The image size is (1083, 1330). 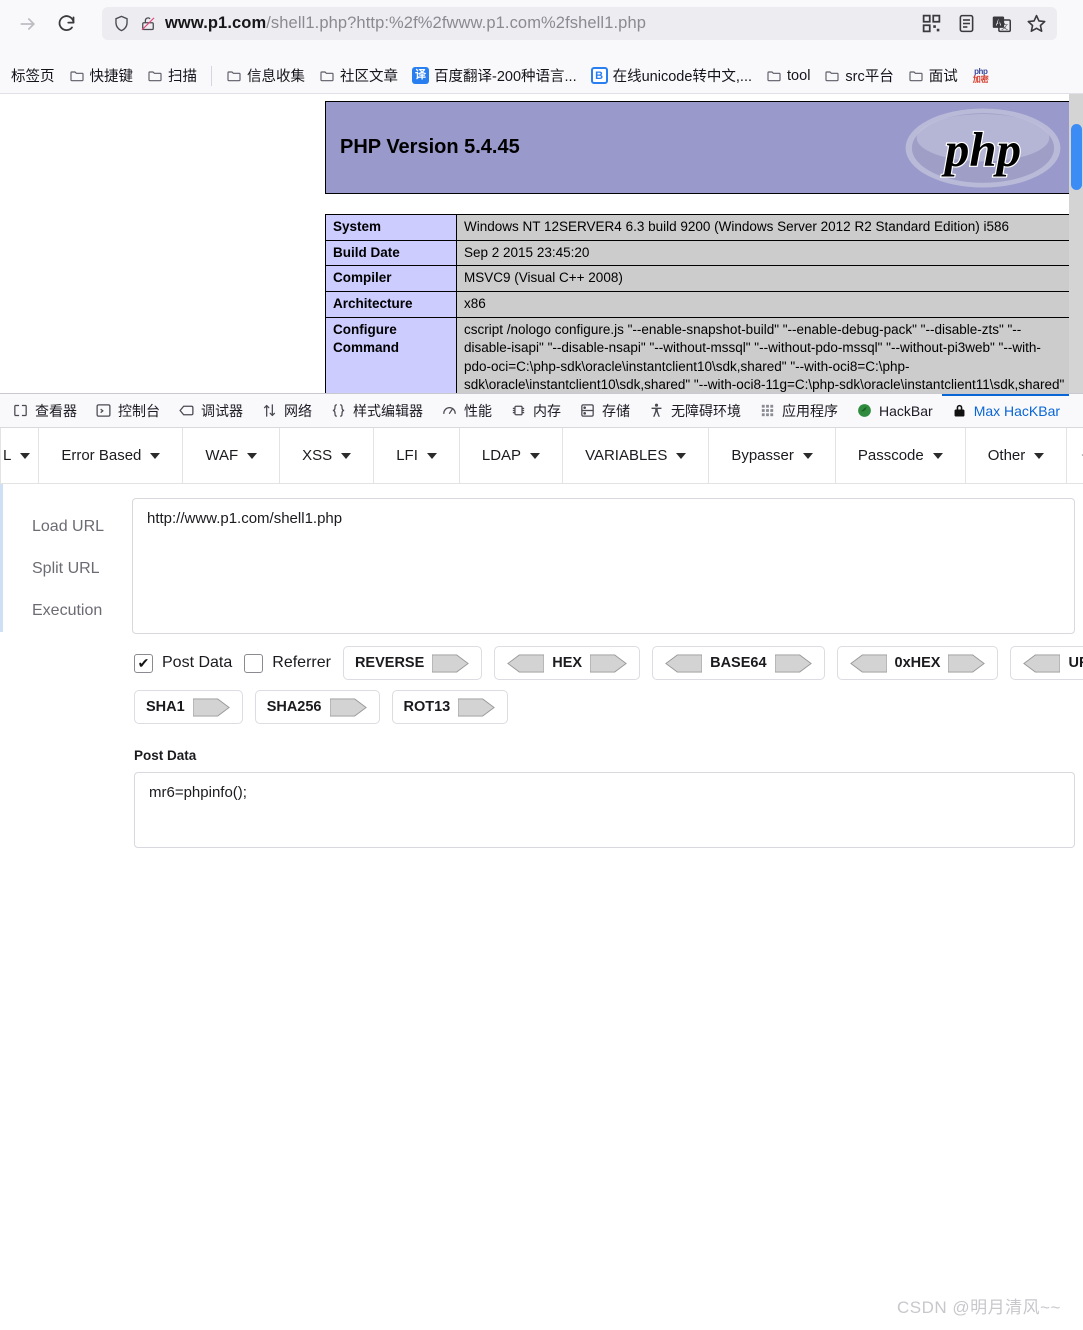 What do you see at coordinates (901, 455) in the screenshot?
I see `hackbar-menu-passcode: Passcode` at bounding box center [901, 455].